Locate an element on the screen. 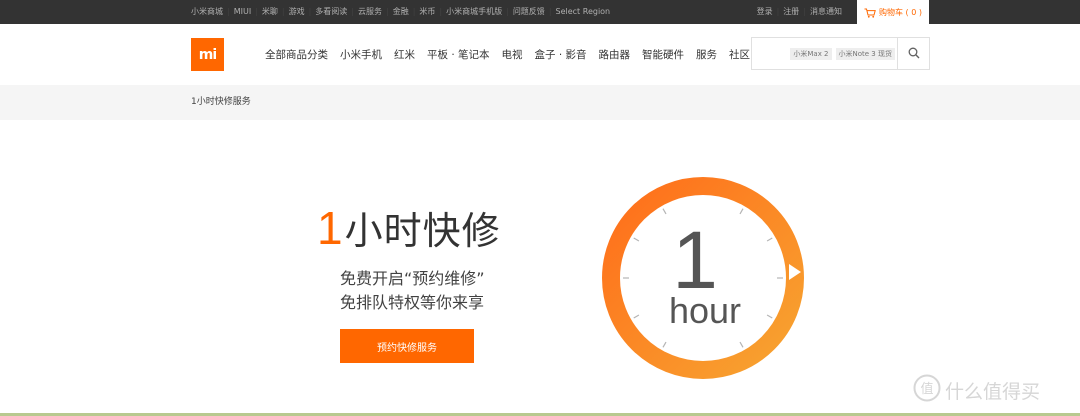 This screenshot has height=416, width=1080. watermark-text: 什么值得买 is located at coordinates (993, 391).